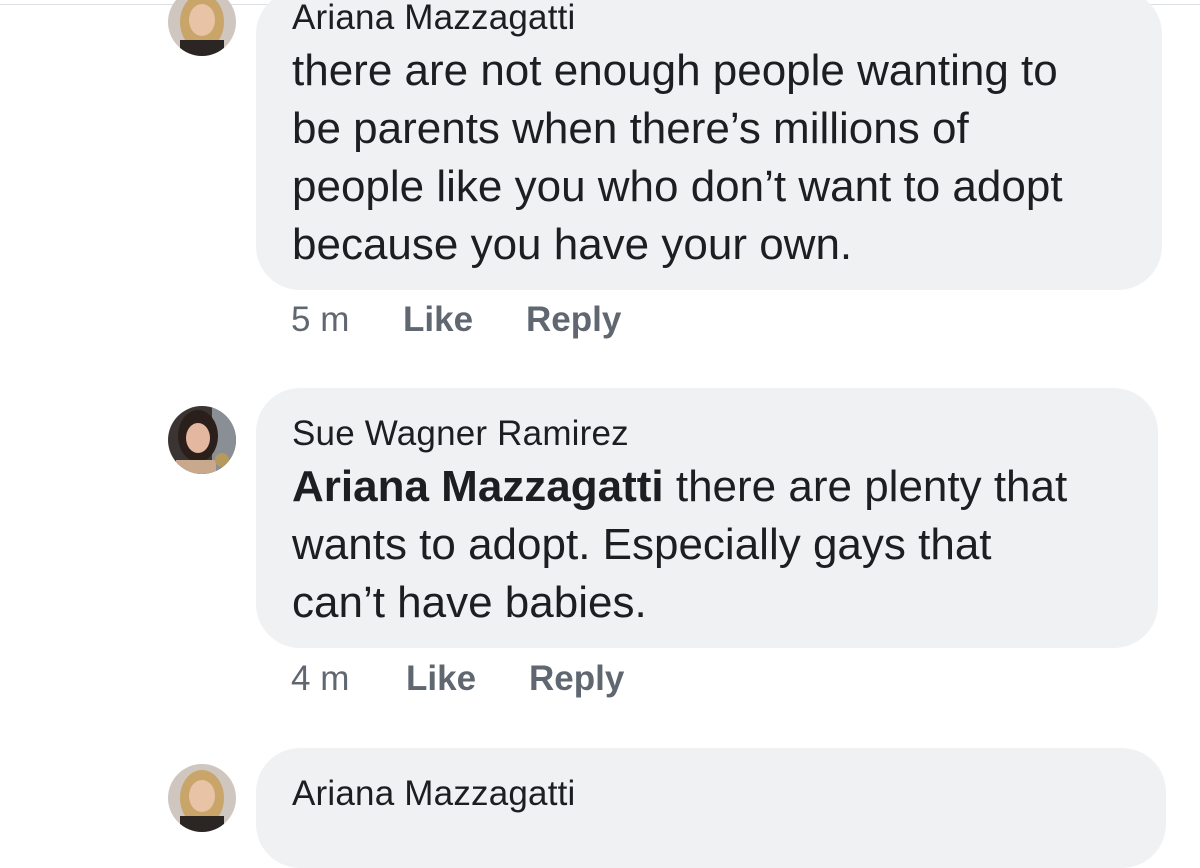  Describe the element at coordinates (708, 434) in the screenshot. I see `comment-author: Sue Wagner Ramirez` at that location.